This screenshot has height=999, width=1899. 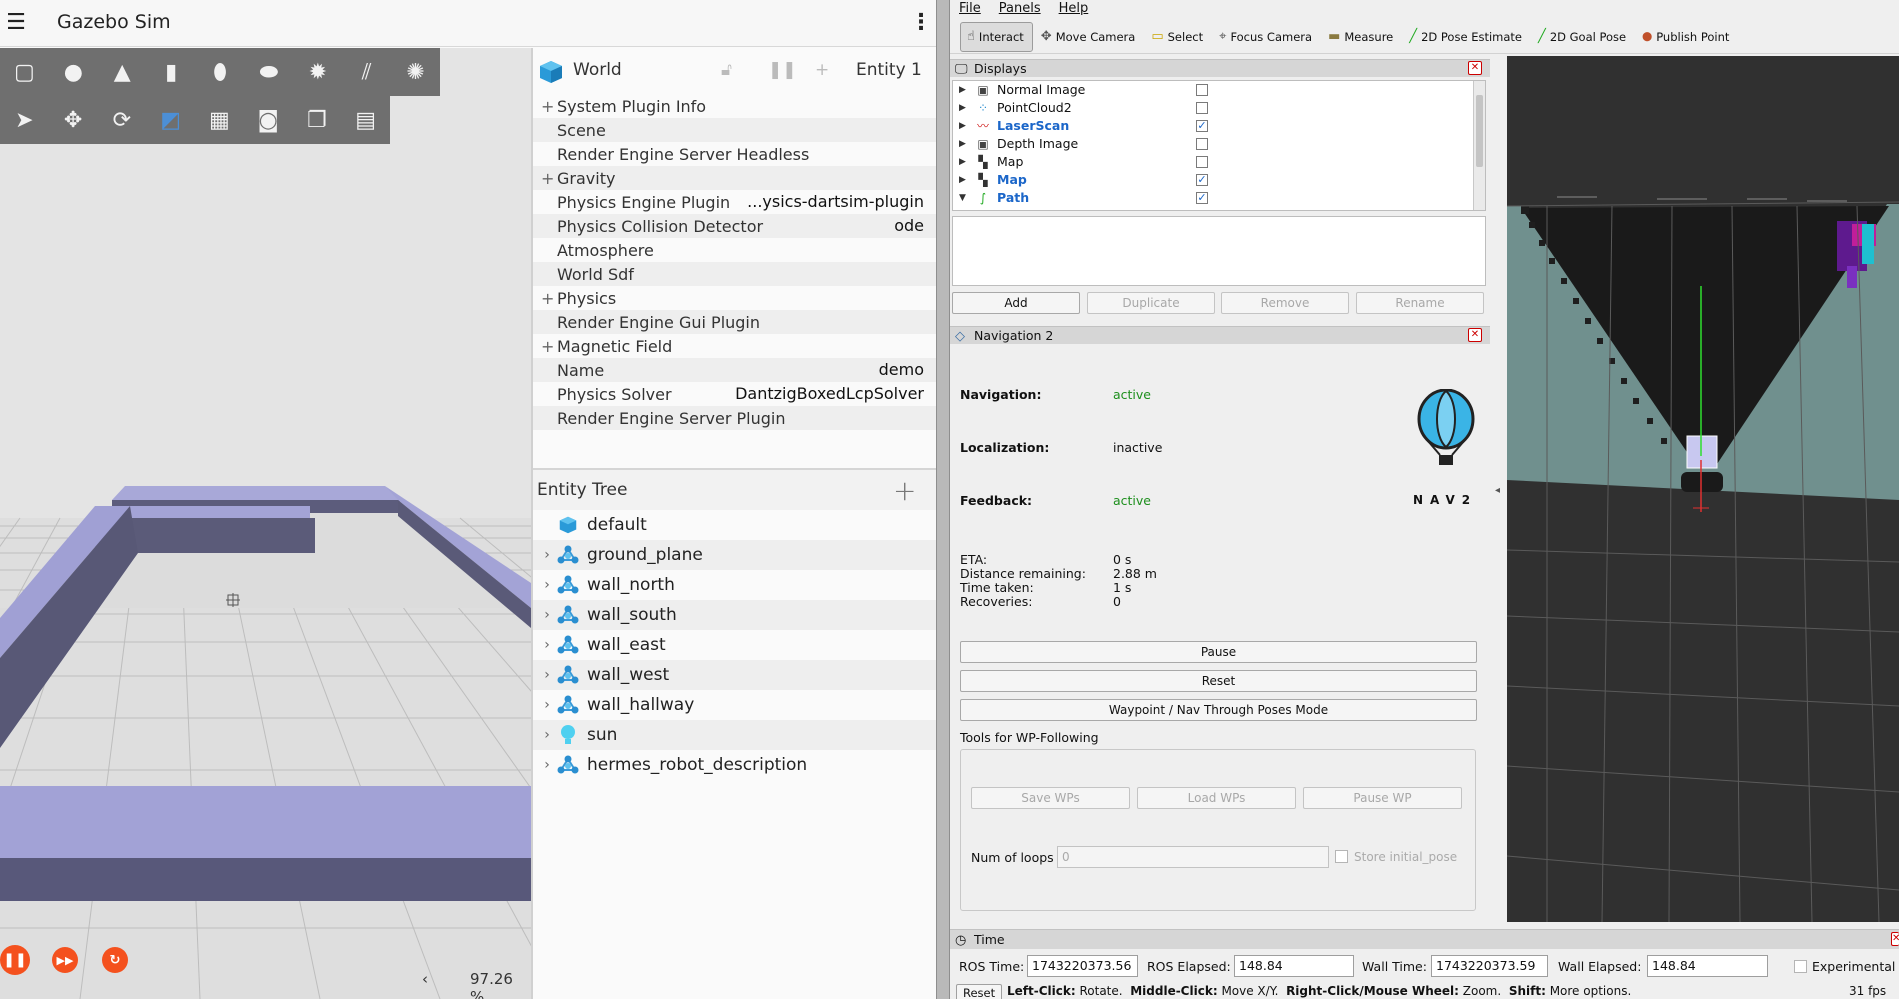 What do you see at coordinates (734, 274) in the screenshot?
I see `component-row: World Sdf` at bounding box center [734, 274].